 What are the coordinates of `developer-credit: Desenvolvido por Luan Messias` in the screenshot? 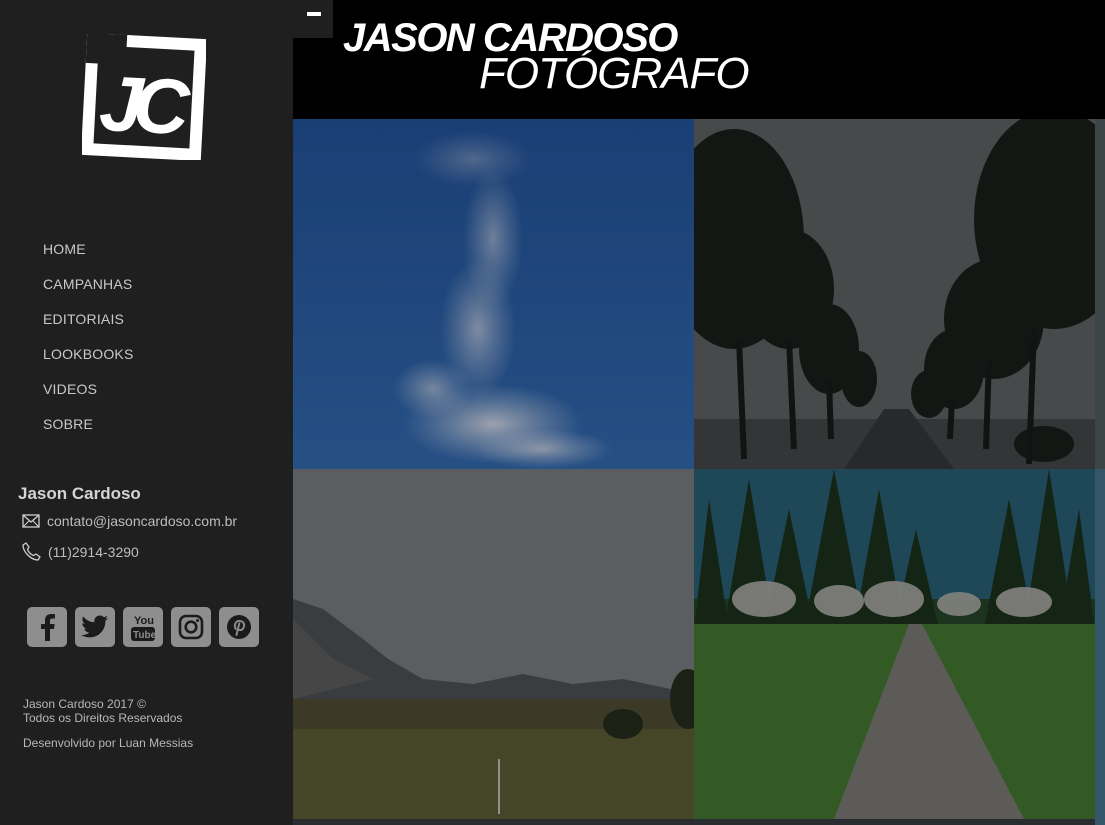 It's located at (108, 743).